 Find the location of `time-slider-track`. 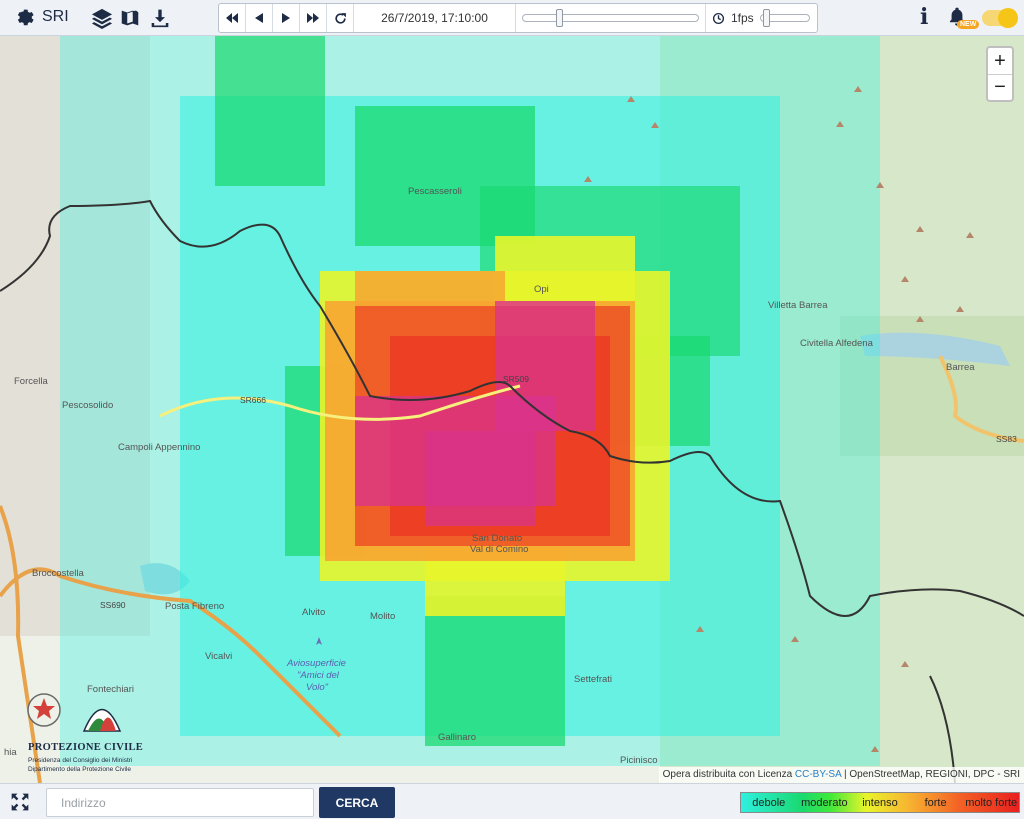

time-slider-track is located at coordinates (610, 18).